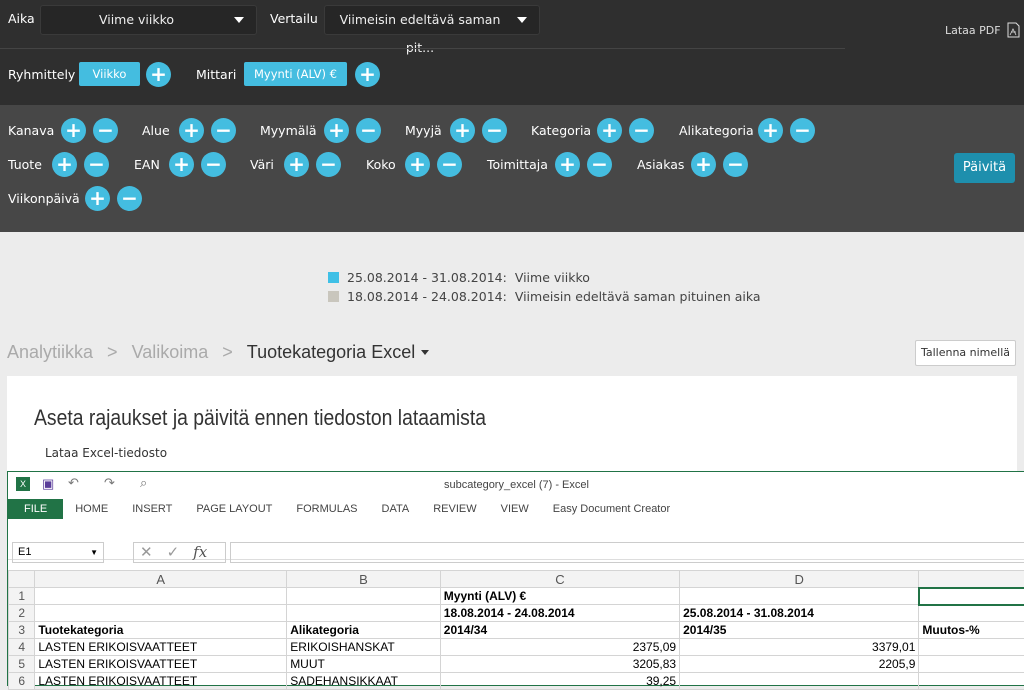 Image resolution: width=1024 pixels, height=690 pixels. What do you see at coordinates (971, 630) in the screenshot?
I see `cell: Muutos-%` at bounding box center [971, 630].